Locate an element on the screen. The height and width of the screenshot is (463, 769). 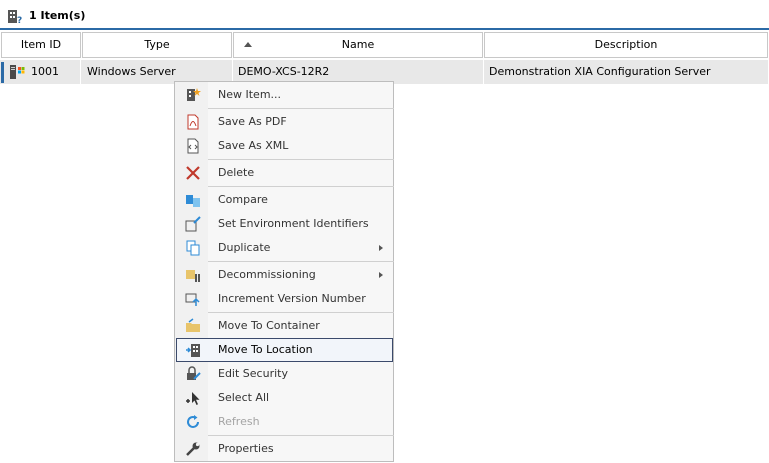
cell-item-id: 1001 is located at coordinates (54, 72).